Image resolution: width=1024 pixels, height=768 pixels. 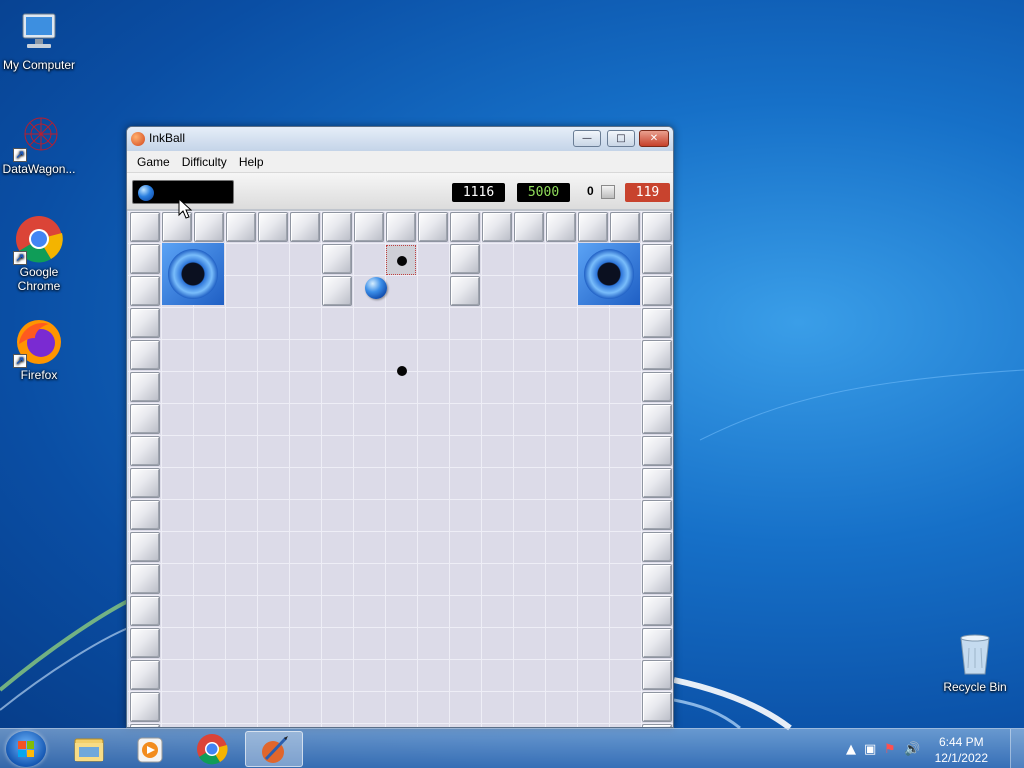 I want to click on computer-icon, so click(x=39, y=32).